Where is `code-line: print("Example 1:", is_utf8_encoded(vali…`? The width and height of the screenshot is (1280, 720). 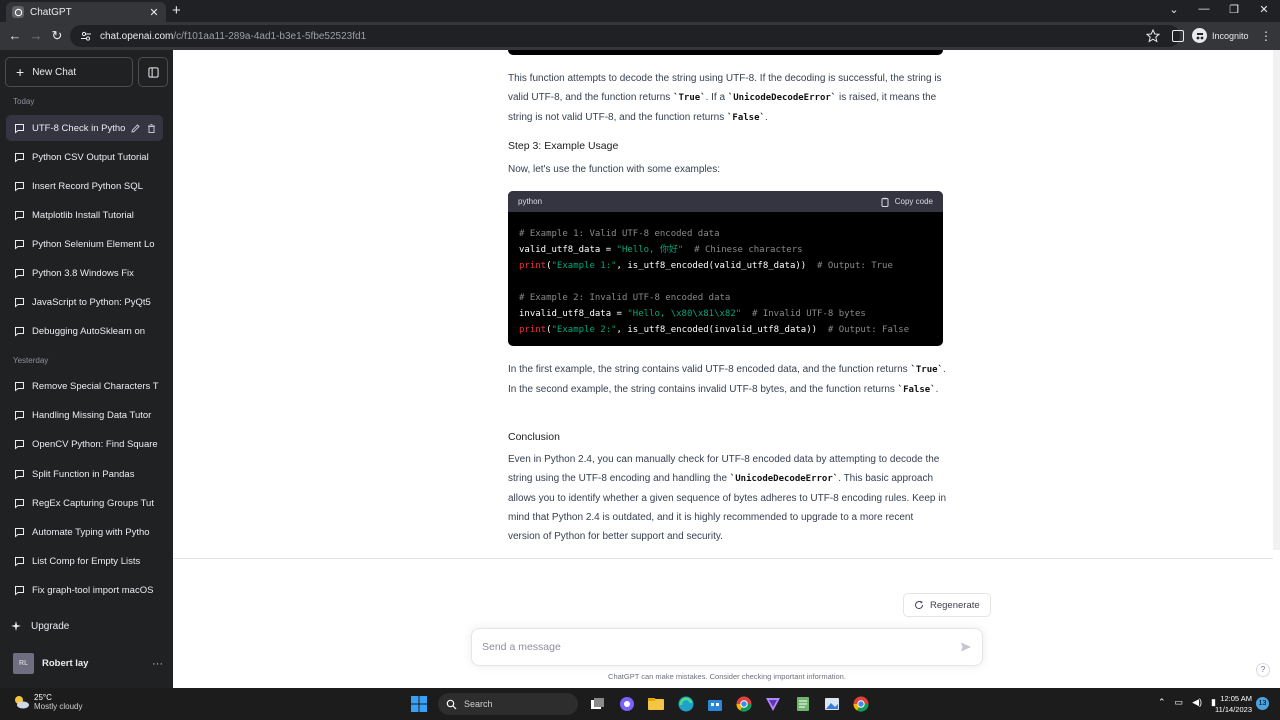
code-line: print("Example 1:", is_utf8_encoded(vali… is located at coordinates (725, 266).